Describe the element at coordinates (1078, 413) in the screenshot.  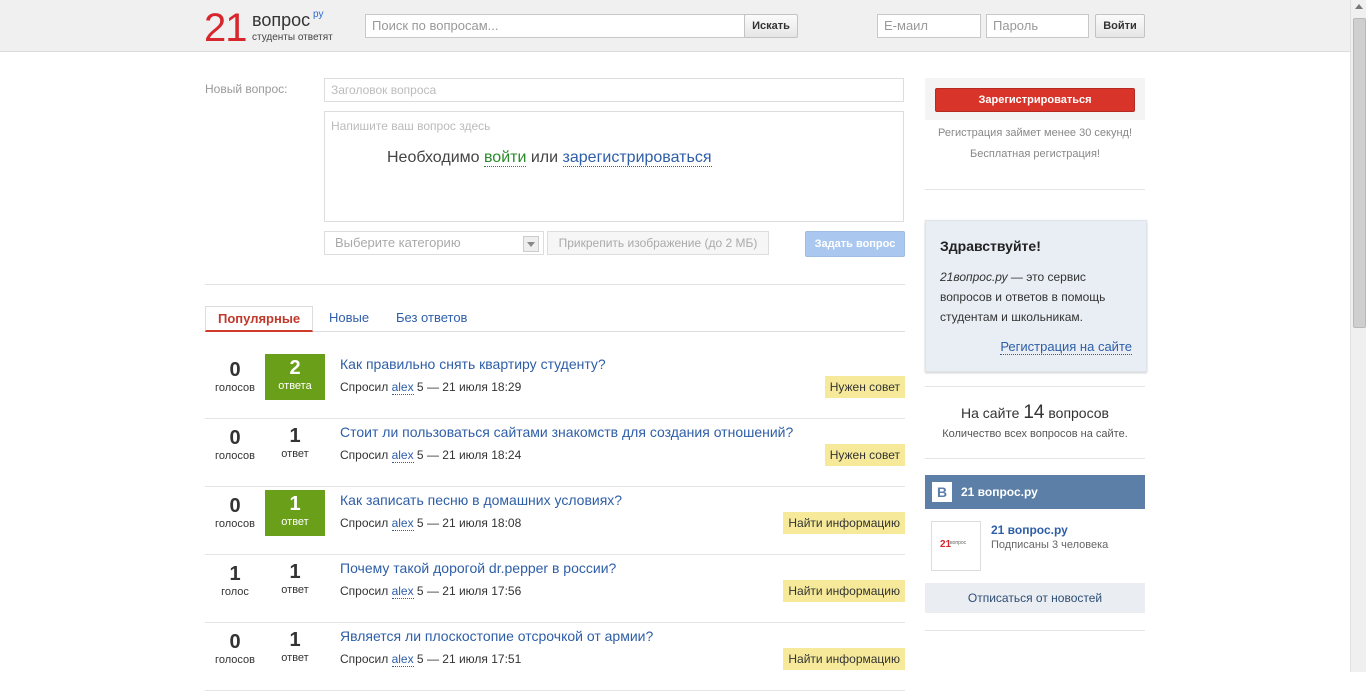
I see `stat-suffix: вопросов` at that location.